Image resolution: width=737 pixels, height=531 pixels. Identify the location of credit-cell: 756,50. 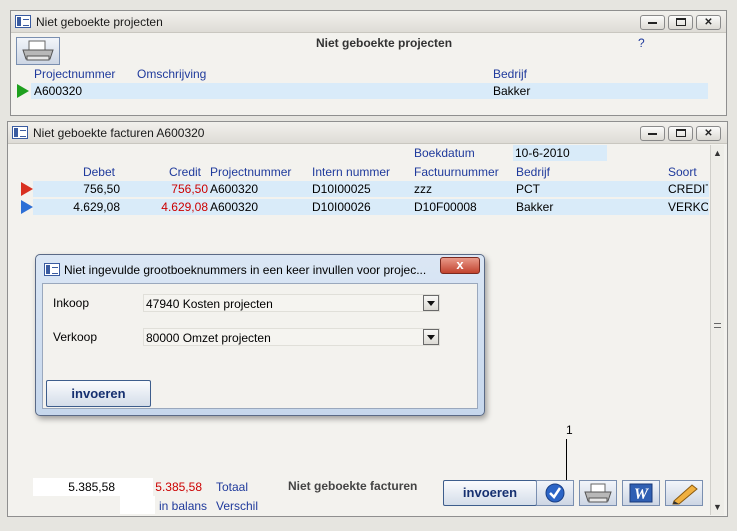
(189, 189).